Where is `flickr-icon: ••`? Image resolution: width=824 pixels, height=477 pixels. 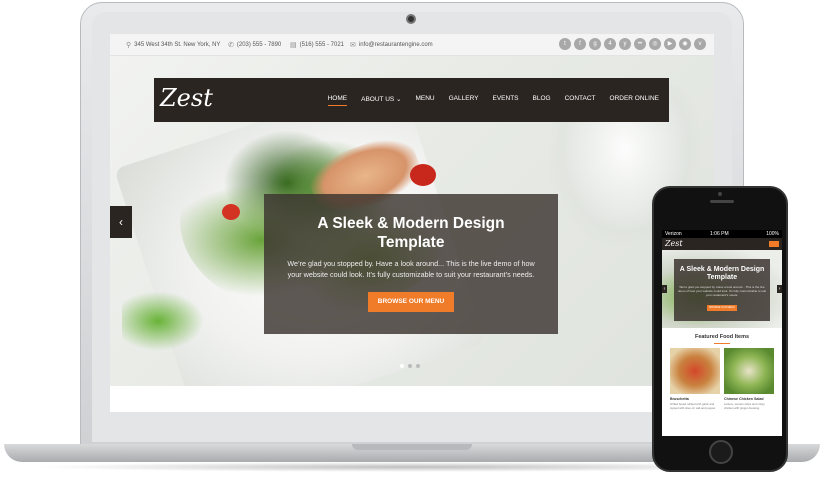
flickr-icon: •• is located at coordinates (640, 44).